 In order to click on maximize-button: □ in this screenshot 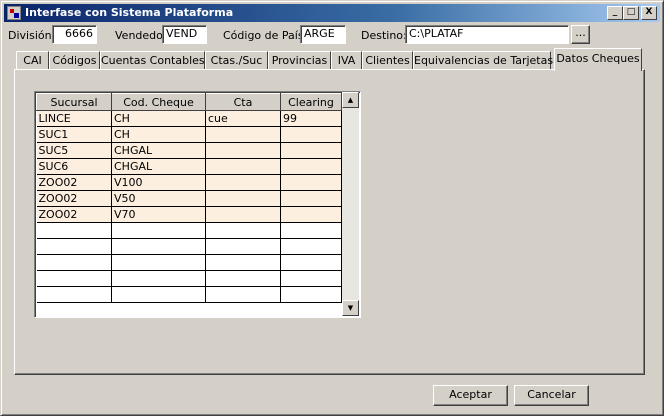, I will do `click(631, 13)`.